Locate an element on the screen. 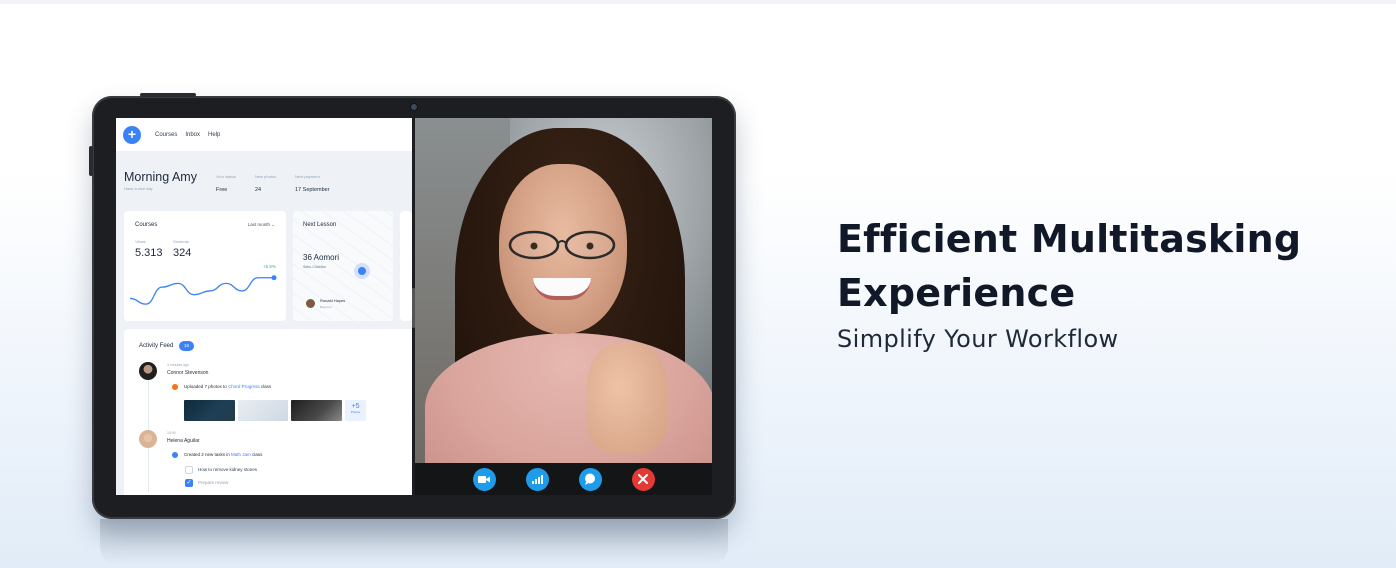  stat-photos: New photos 24 is located at coordinates (265, 183).